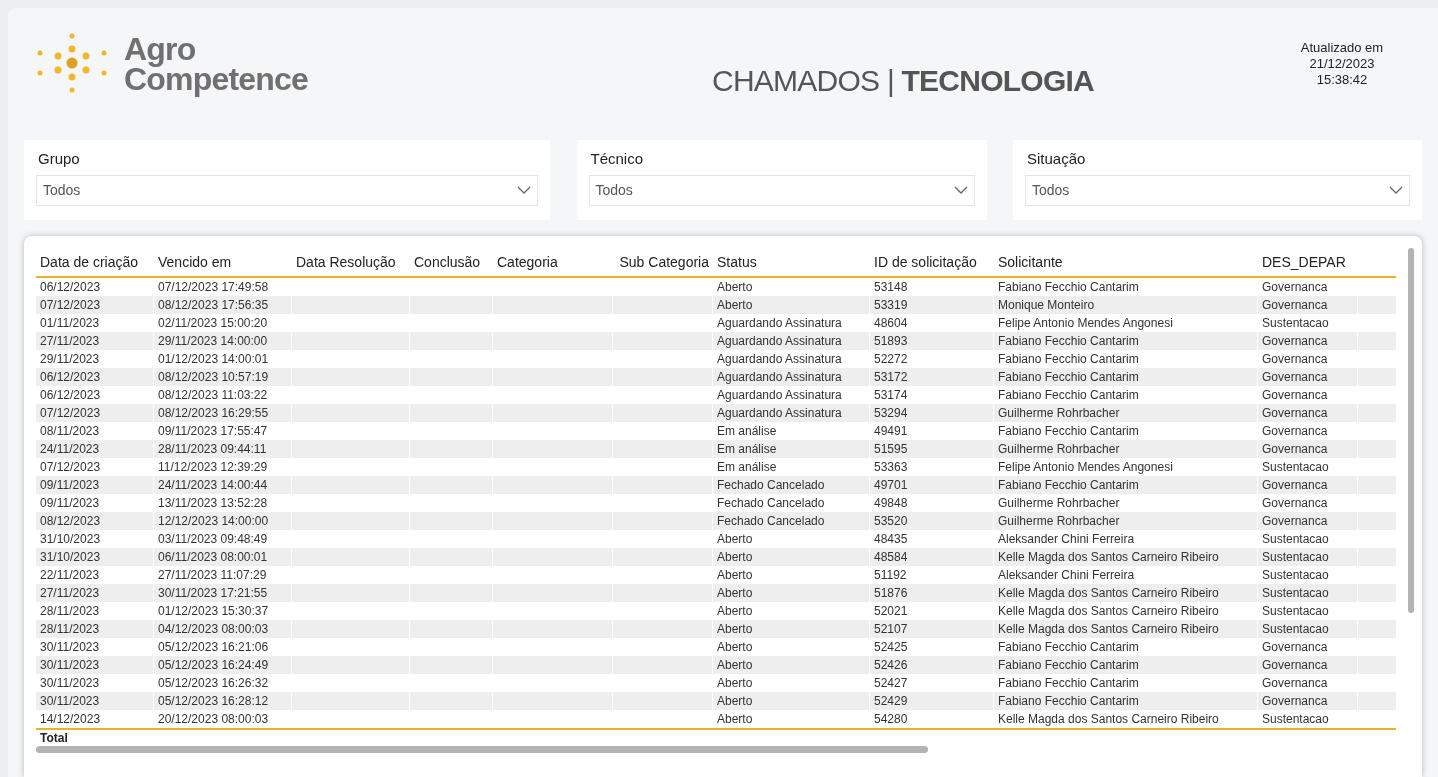 The width and height of the screenshot is (1438, 777). I want to click on table-cell-text: 11/12/2023 12:39:29, so click(213, 467).